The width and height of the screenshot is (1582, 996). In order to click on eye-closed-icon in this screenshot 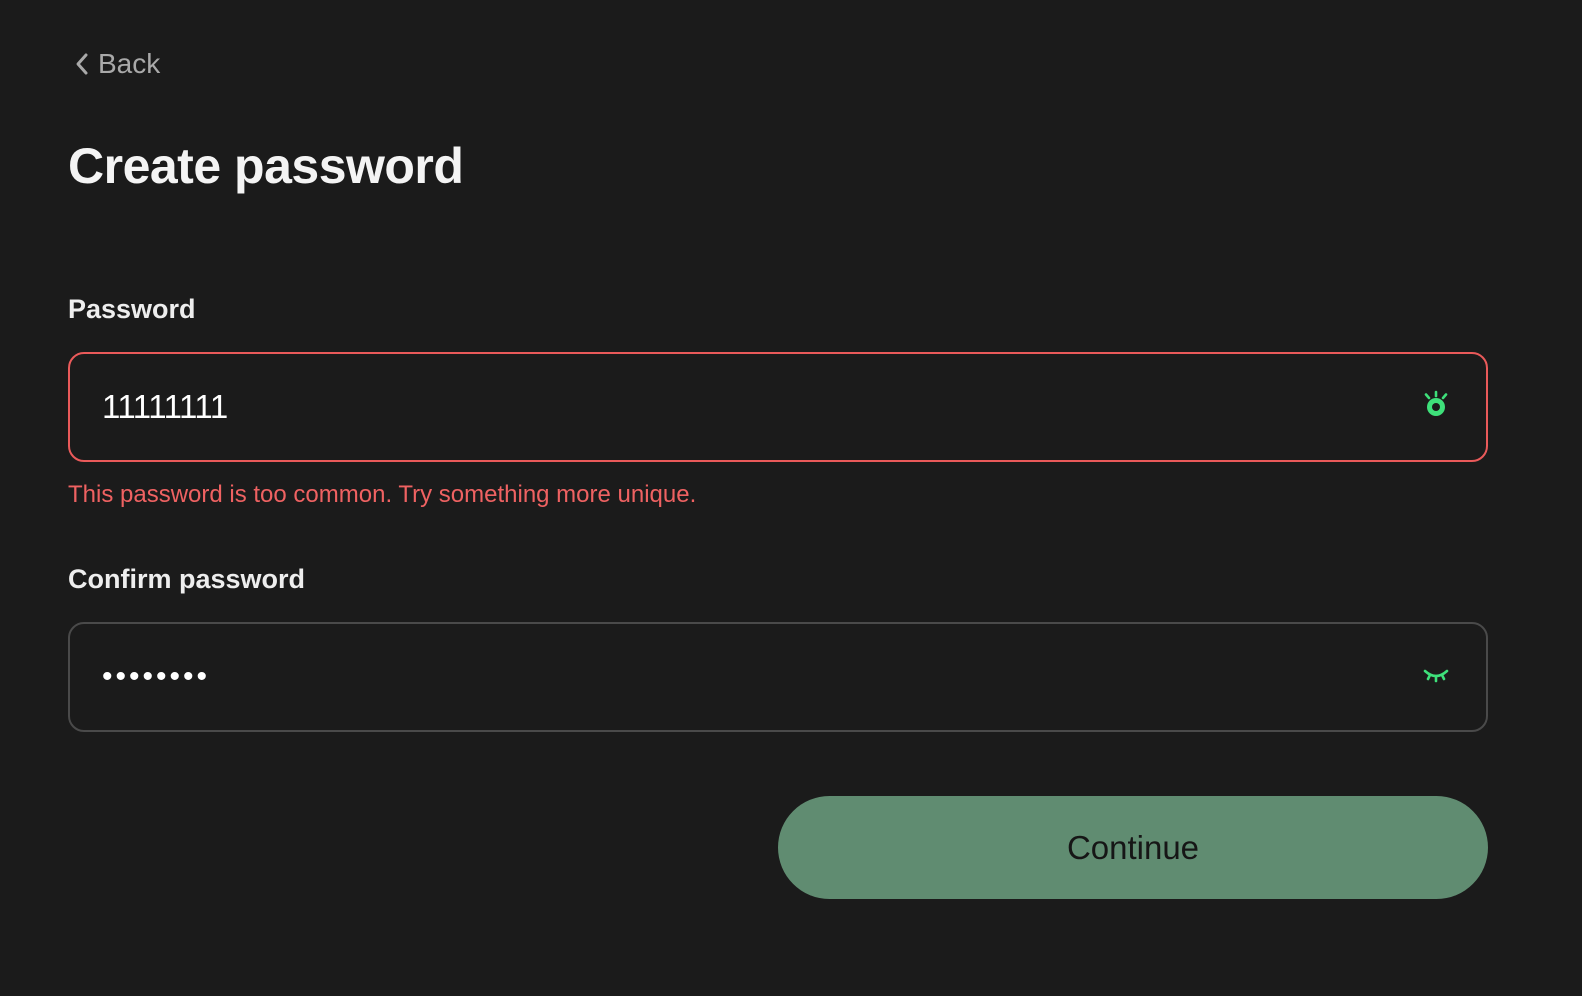, I will do `click(1436, 677)`.